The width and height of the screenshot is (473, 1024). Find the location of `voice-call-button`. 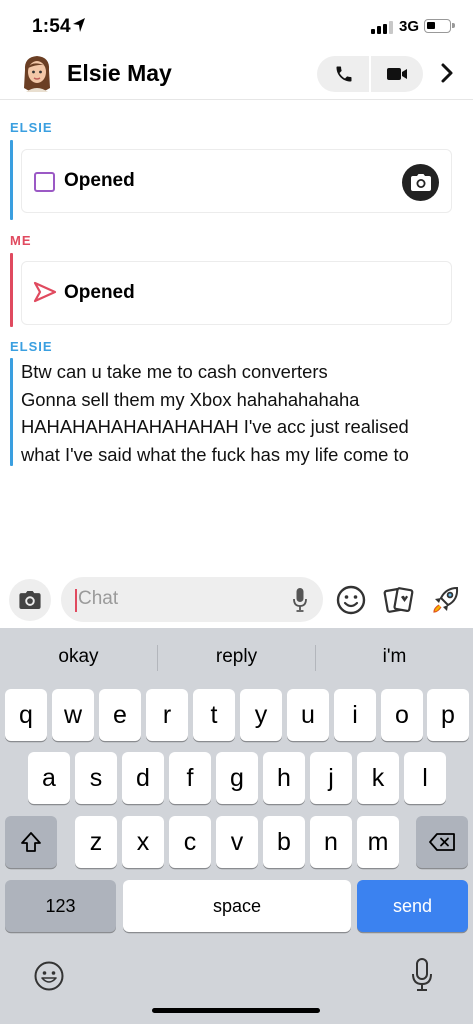

voice-call-button is located at coordinates (343, 74).